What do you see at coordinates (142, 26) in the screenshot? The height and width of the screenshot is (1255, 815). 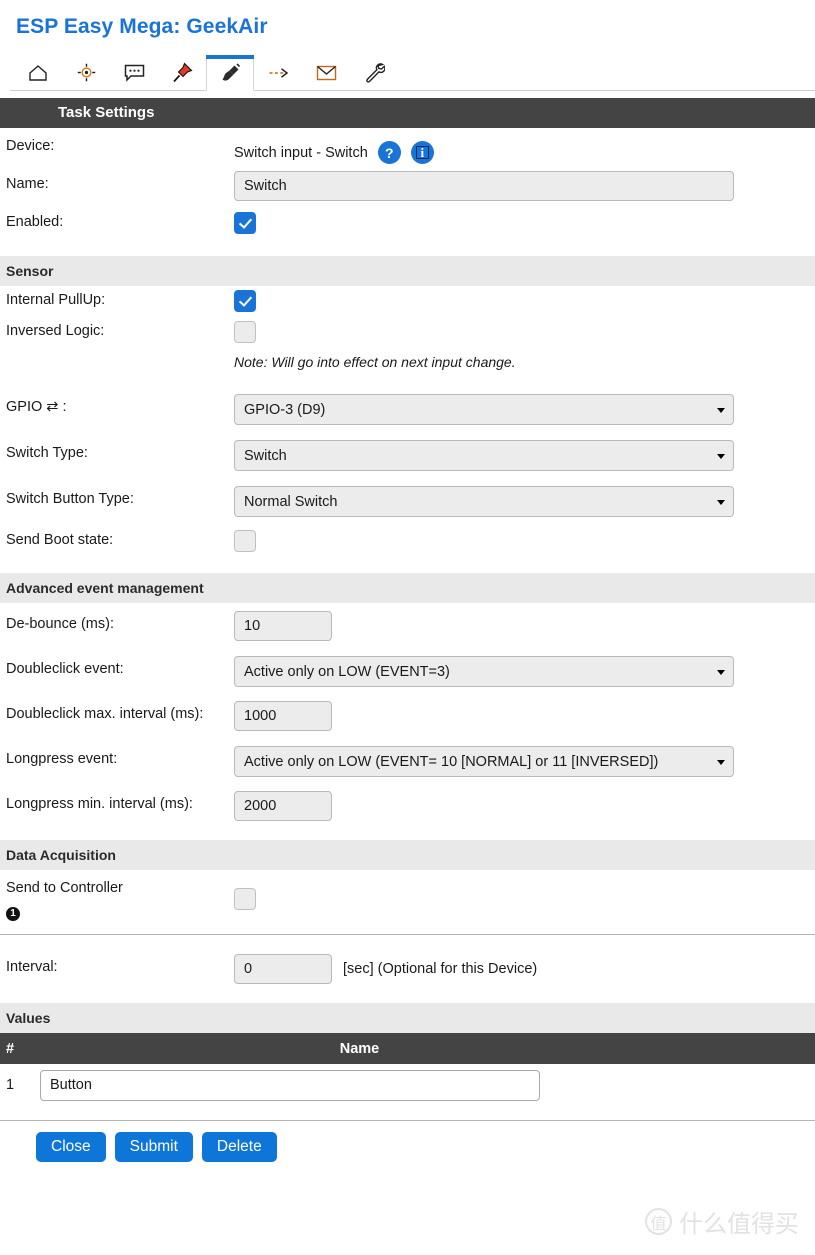 I see `page-title: ESP Easy Mega: GeekAir` at bounding box center [142, 26].